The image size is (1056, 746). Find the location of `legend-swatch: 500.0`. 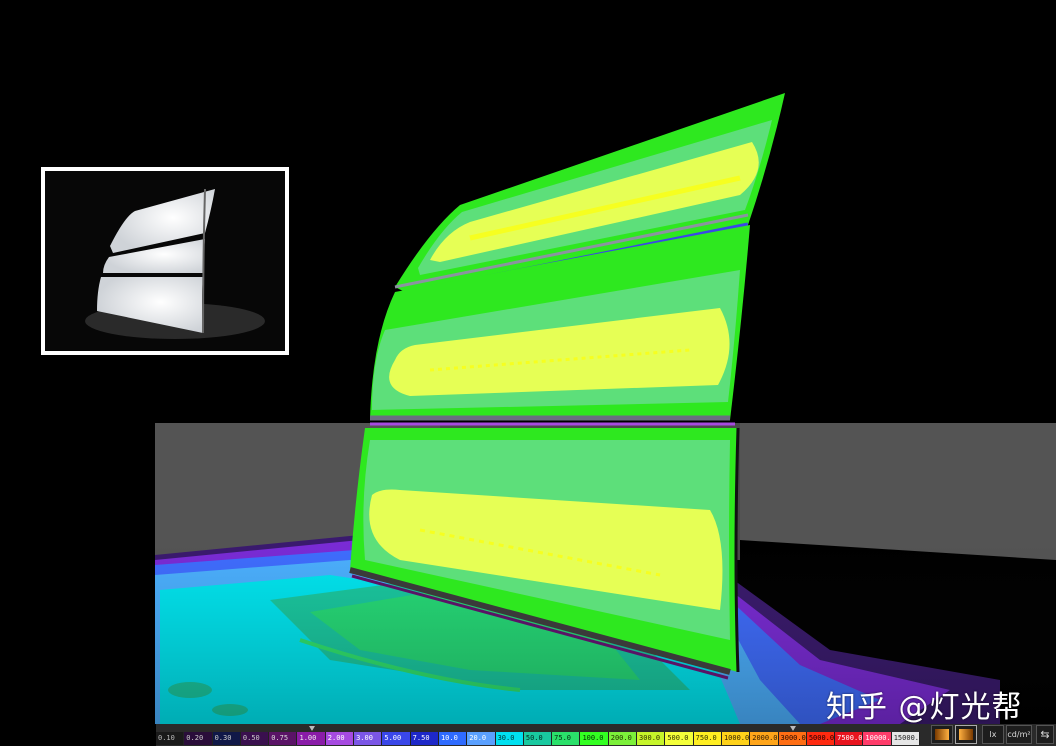

legend-swatch: 500.0 is located at coordinates (679, 738).